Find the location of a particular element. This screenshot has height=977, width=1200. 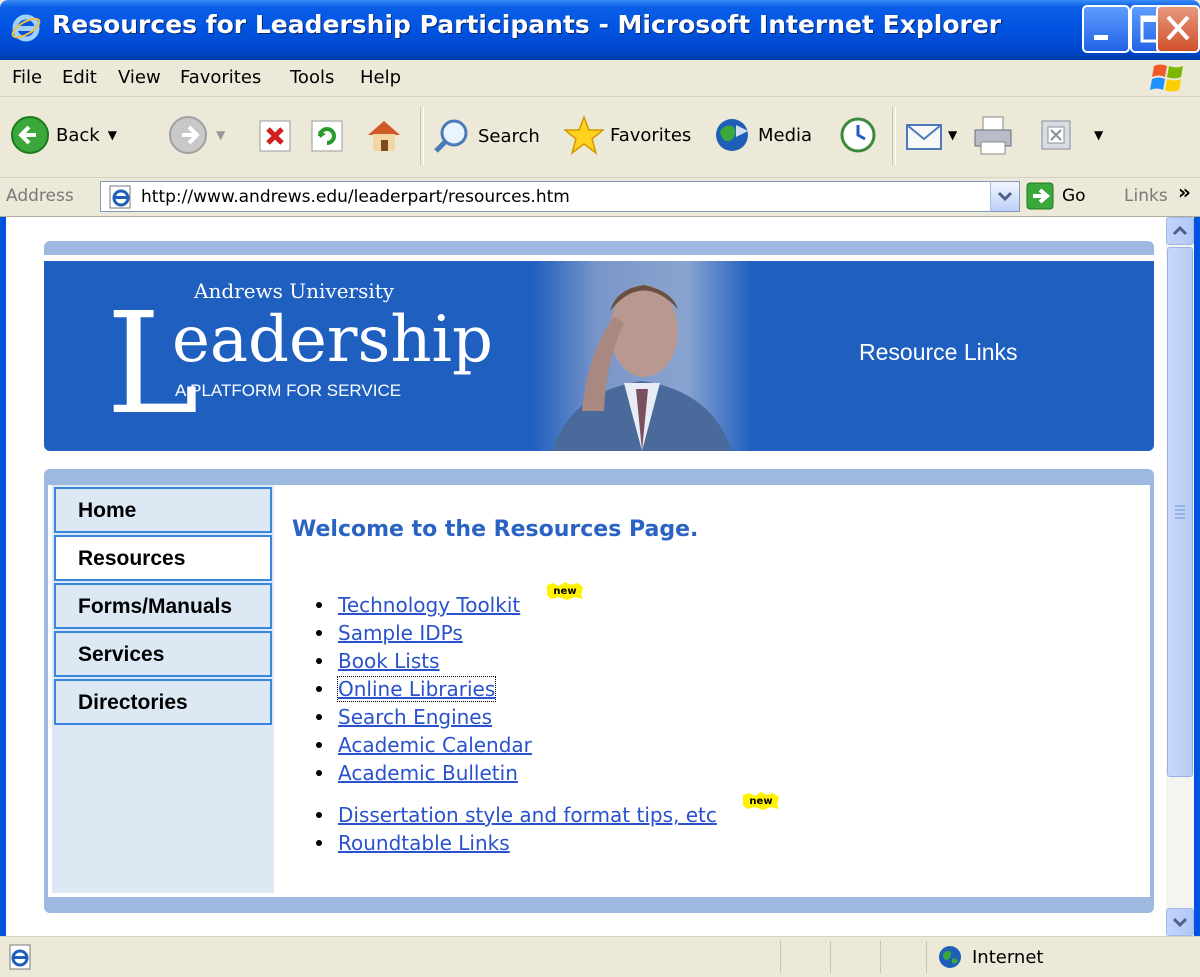

back-button: Back ▼ is located at coordinates (63, 135).